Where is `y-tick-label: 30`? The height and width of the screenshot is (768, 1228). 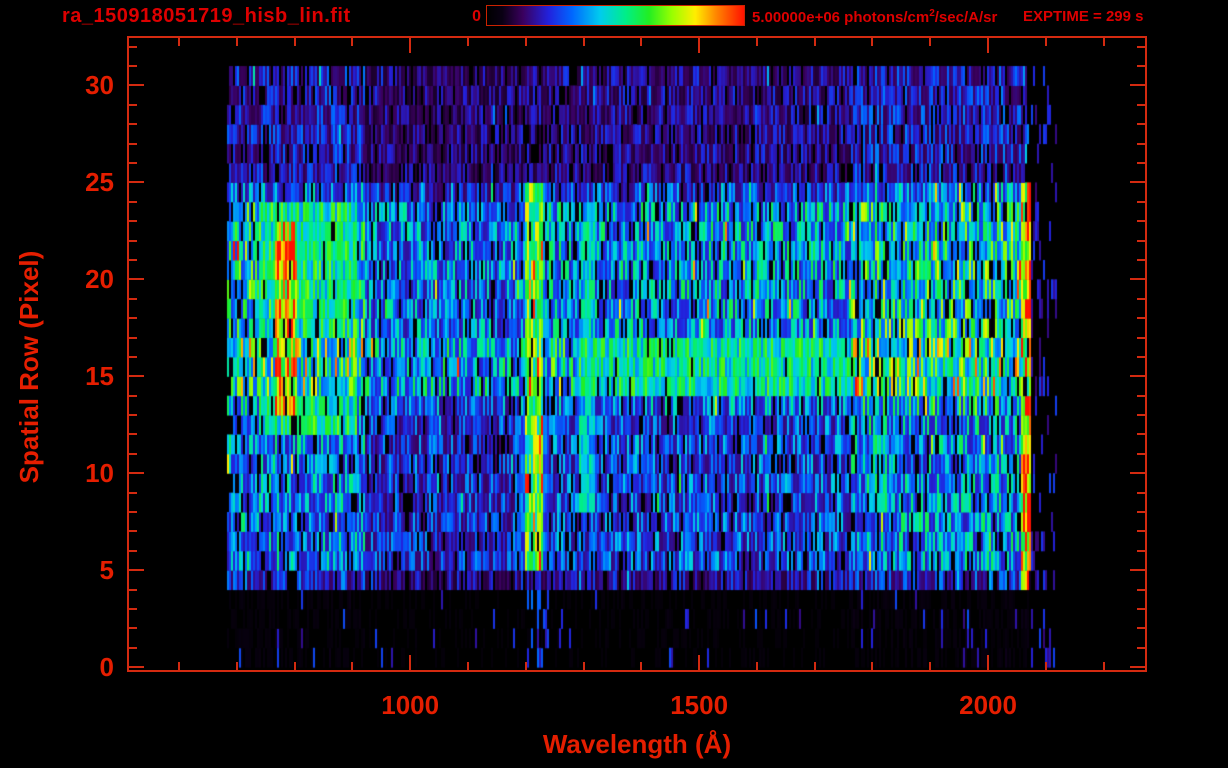
y-tick-label: 30 is located at coordinates (99, 85).